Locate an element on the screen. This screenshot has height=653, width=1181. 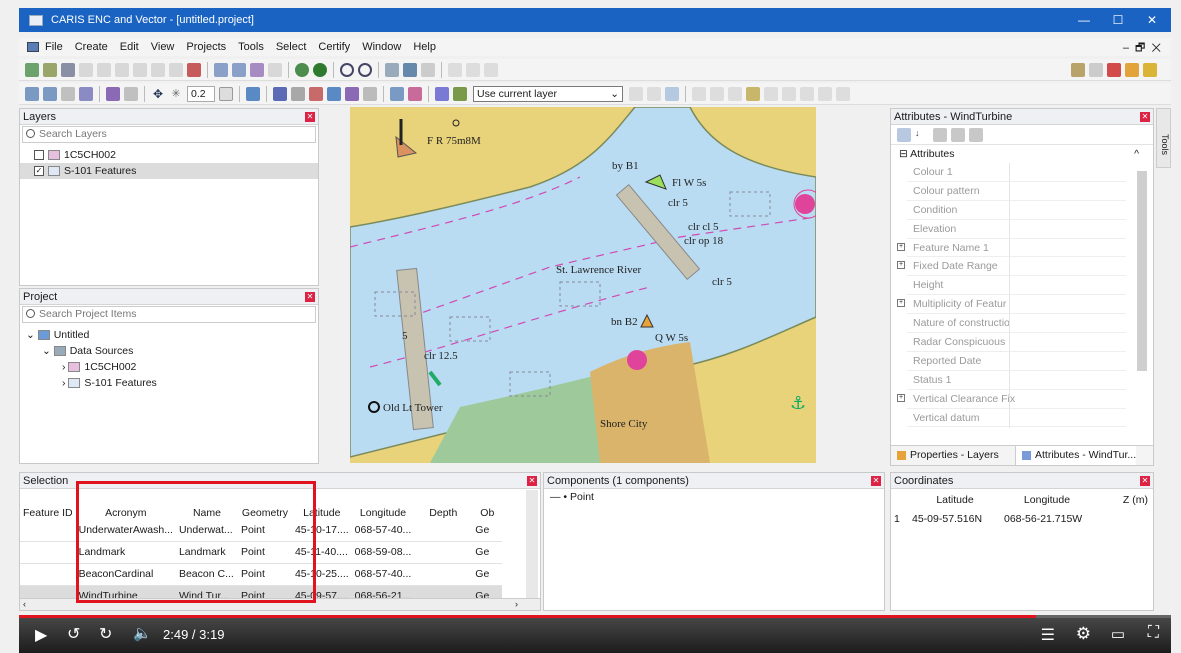
measure-icon is located at coordinates (455, 69).